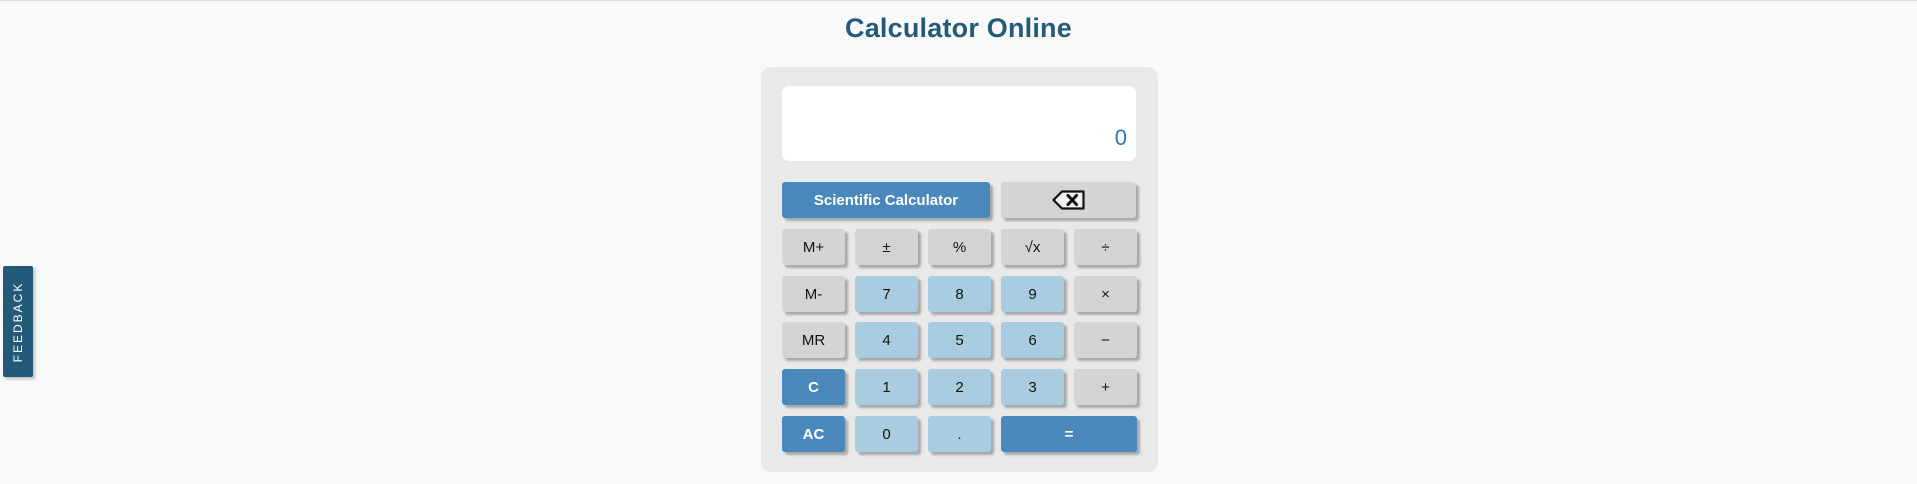  What do you see at coordinates (813, 434) in the screenshot?
I see `all-clear-button: AC` at bounding box center [813, 434].